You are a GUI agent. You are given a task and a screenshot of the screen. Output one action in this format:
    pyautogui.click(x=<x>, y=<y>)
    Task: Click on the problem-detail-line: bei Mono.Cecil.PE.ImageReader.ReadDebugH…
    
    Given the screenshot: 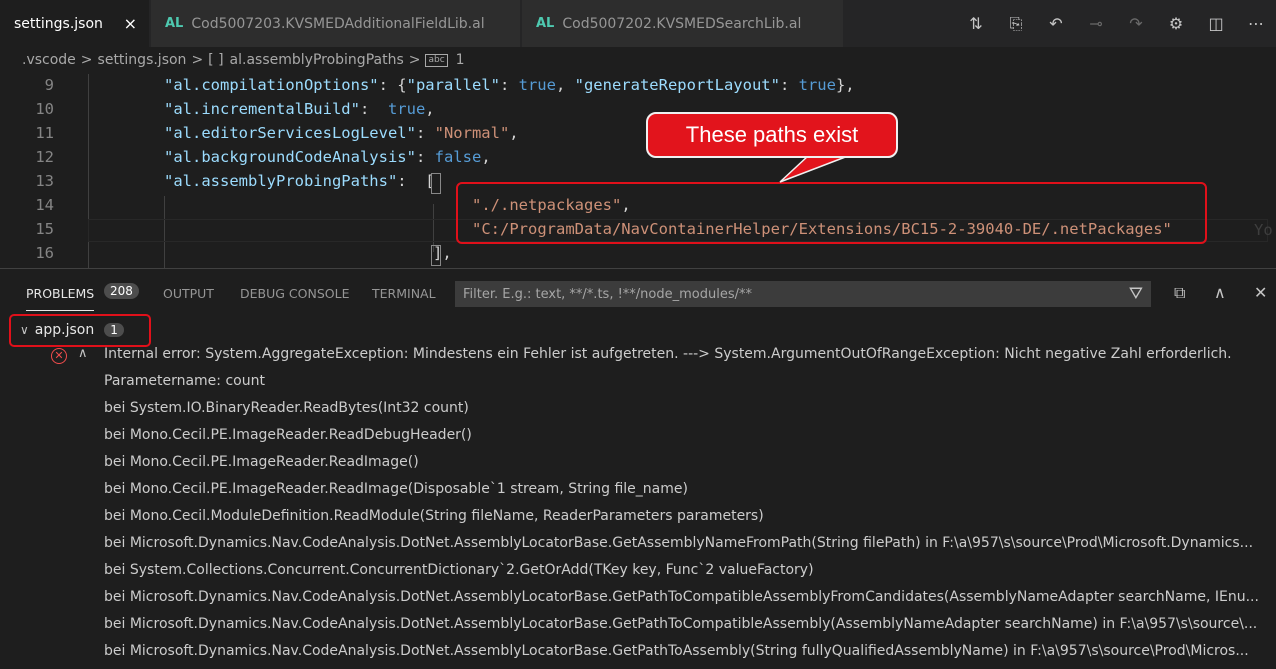 What is the action you would take?
    pyautogui.click(x=288, y=435)
    